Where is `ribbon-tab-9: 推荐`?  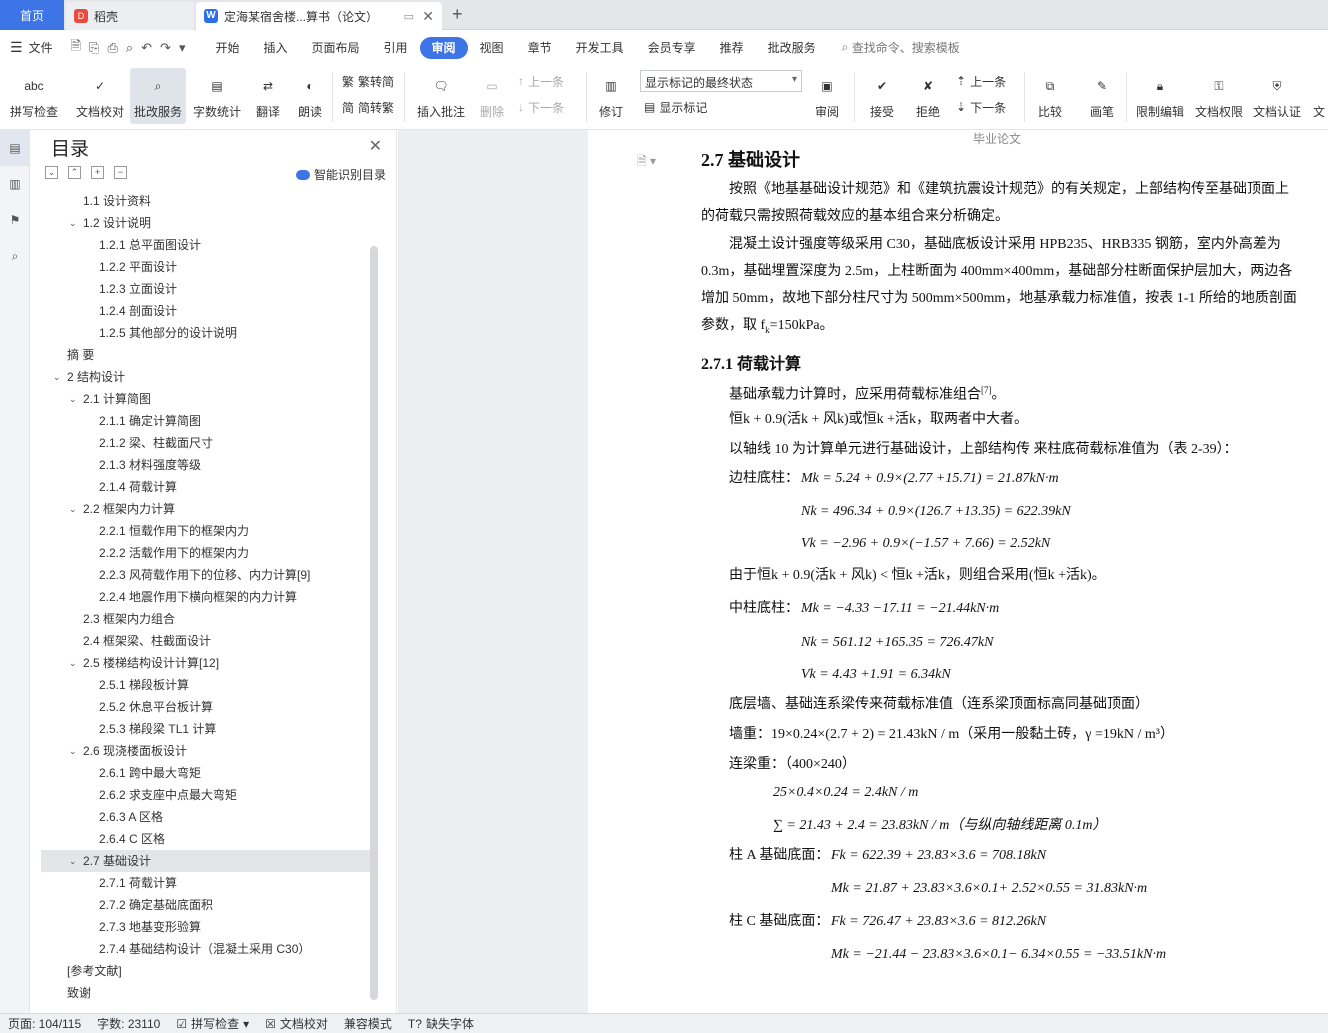
ribbon-tab-9: 推荐 is located at coordinates (732, 48).